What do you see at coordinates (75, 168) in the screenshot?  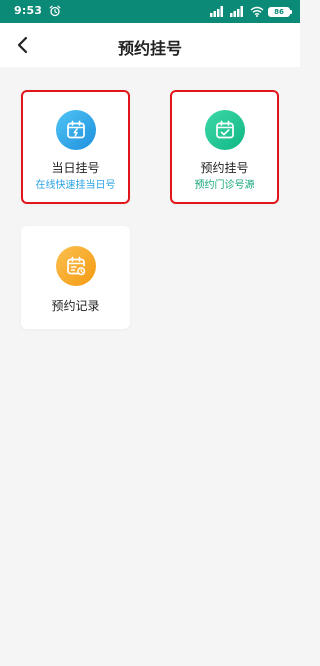 I see `card-title: 当日挂号` at bounding box center [75, 168].